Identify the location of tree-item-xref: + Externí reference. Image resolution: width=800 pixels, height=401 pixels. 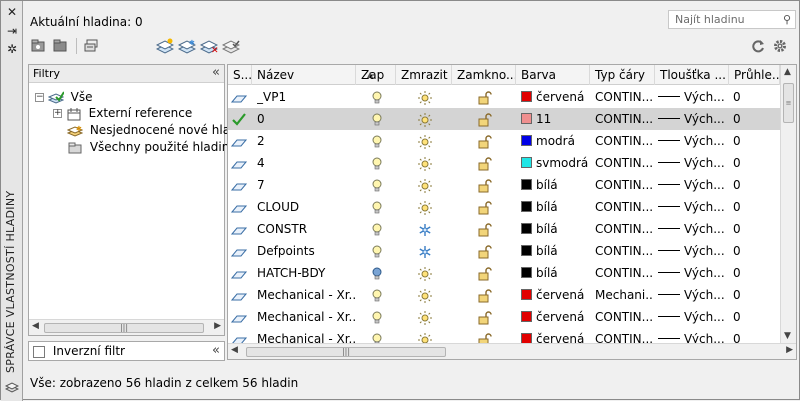
(122, 113).